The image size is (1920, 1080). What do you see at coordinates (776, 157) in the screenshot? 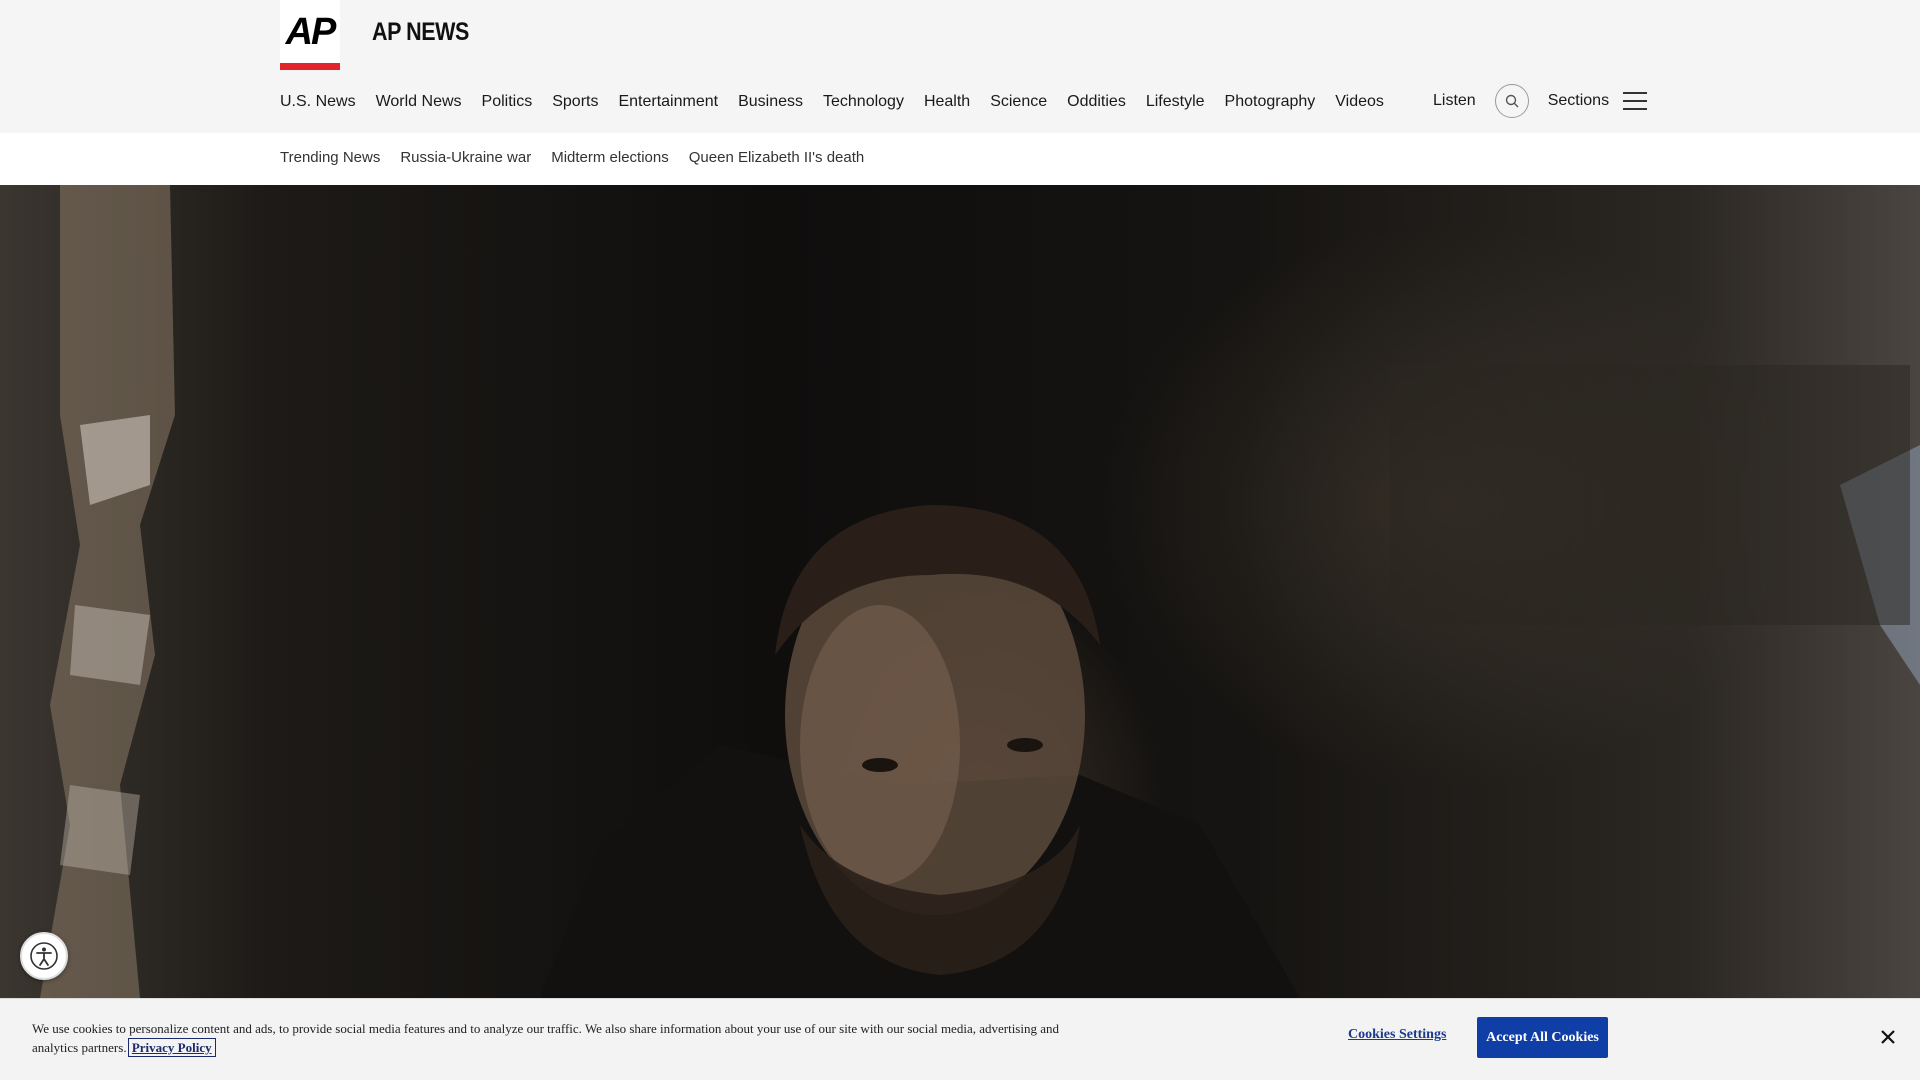
I see `trending-item-queen-elizabeth: Queen Elizabeth II's death` at bounding box center [776, 157].